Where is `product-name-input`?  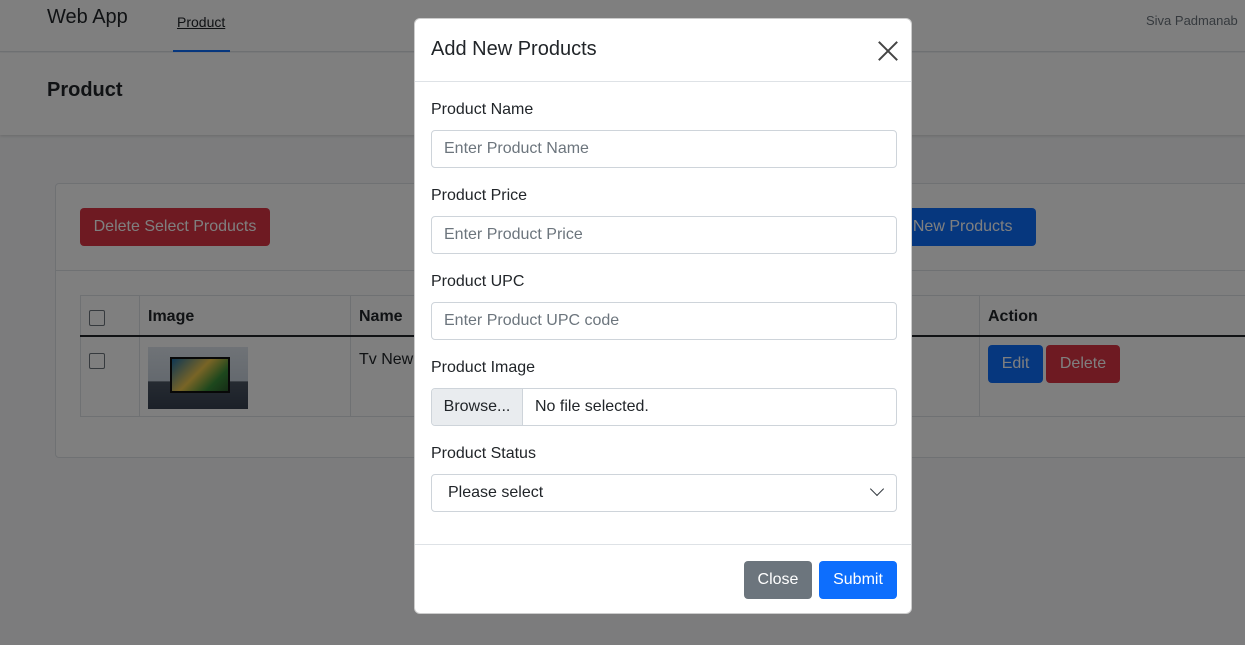 product-name-input is located at coordinates (664, 149).